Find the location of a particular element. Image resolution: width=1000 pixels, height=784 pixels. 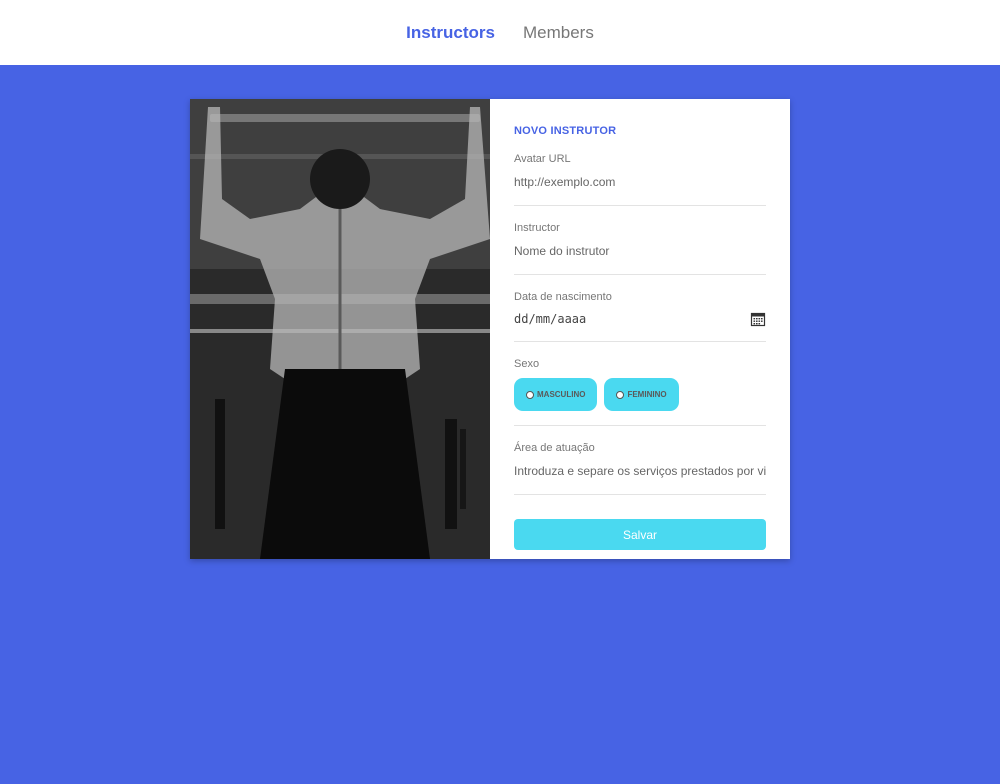

instructor-name-field-group: Instructor is located at coordinates (640, 248).